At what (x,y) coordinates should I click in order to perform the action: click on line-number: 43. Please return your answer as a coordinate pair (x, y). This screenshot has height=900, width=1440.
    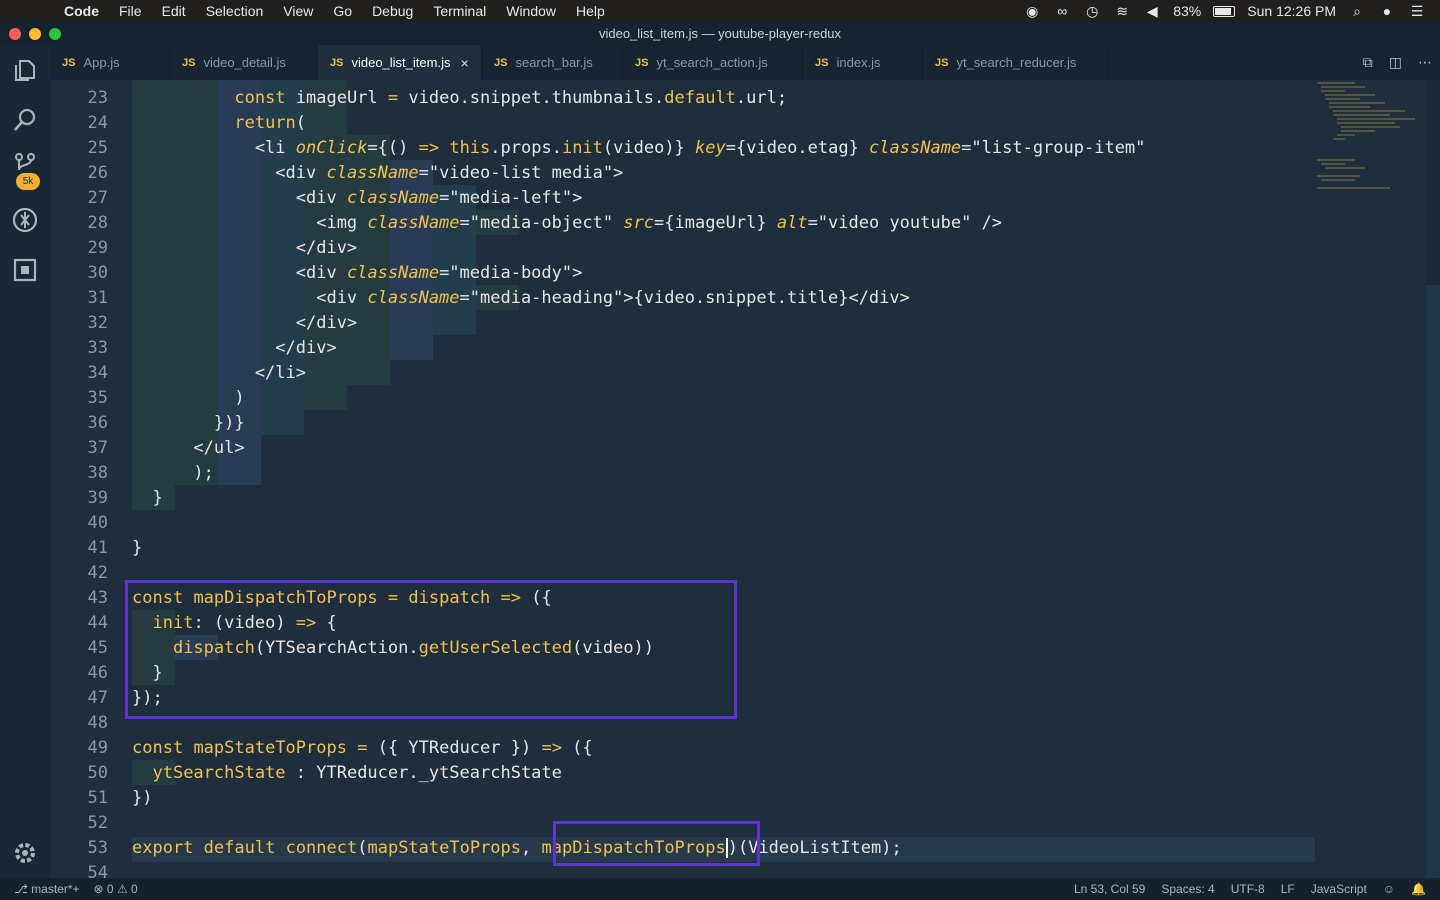
    Looking at the image, I should click on (97, 598).